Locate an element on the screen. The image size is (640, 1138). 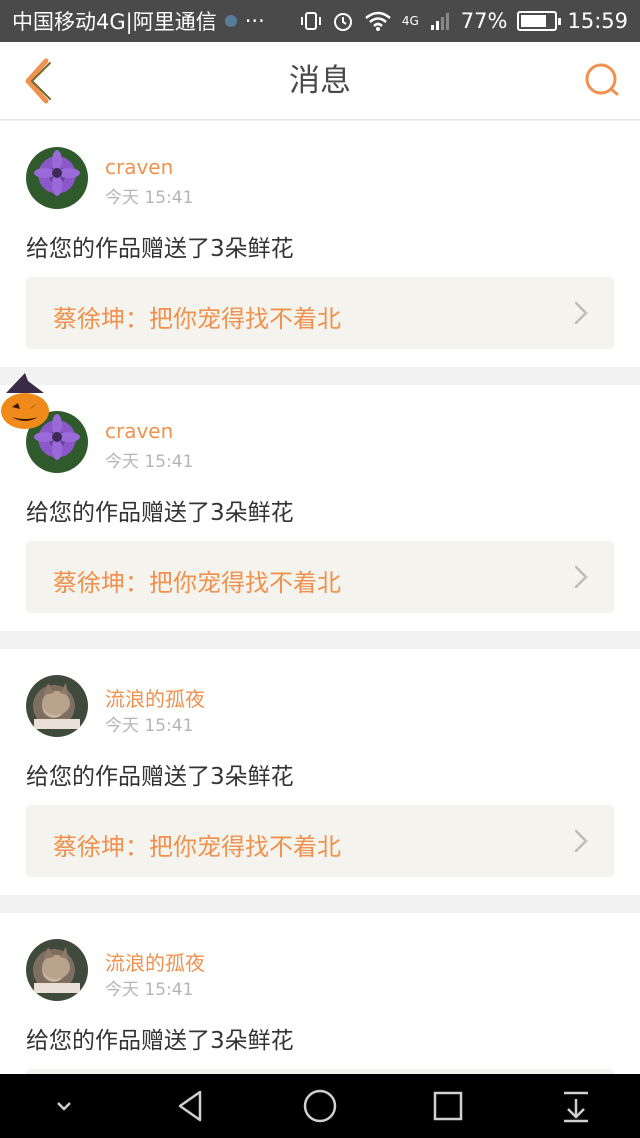
back-icon is located at coordinates (38, 81).